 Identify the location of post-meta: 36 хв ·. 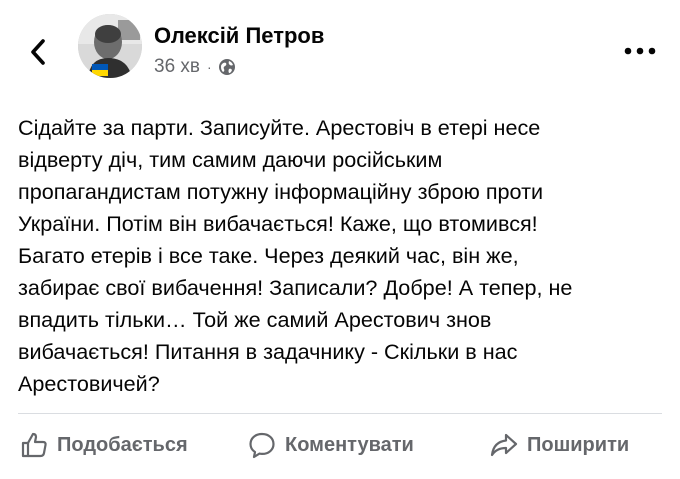
(239, 67).